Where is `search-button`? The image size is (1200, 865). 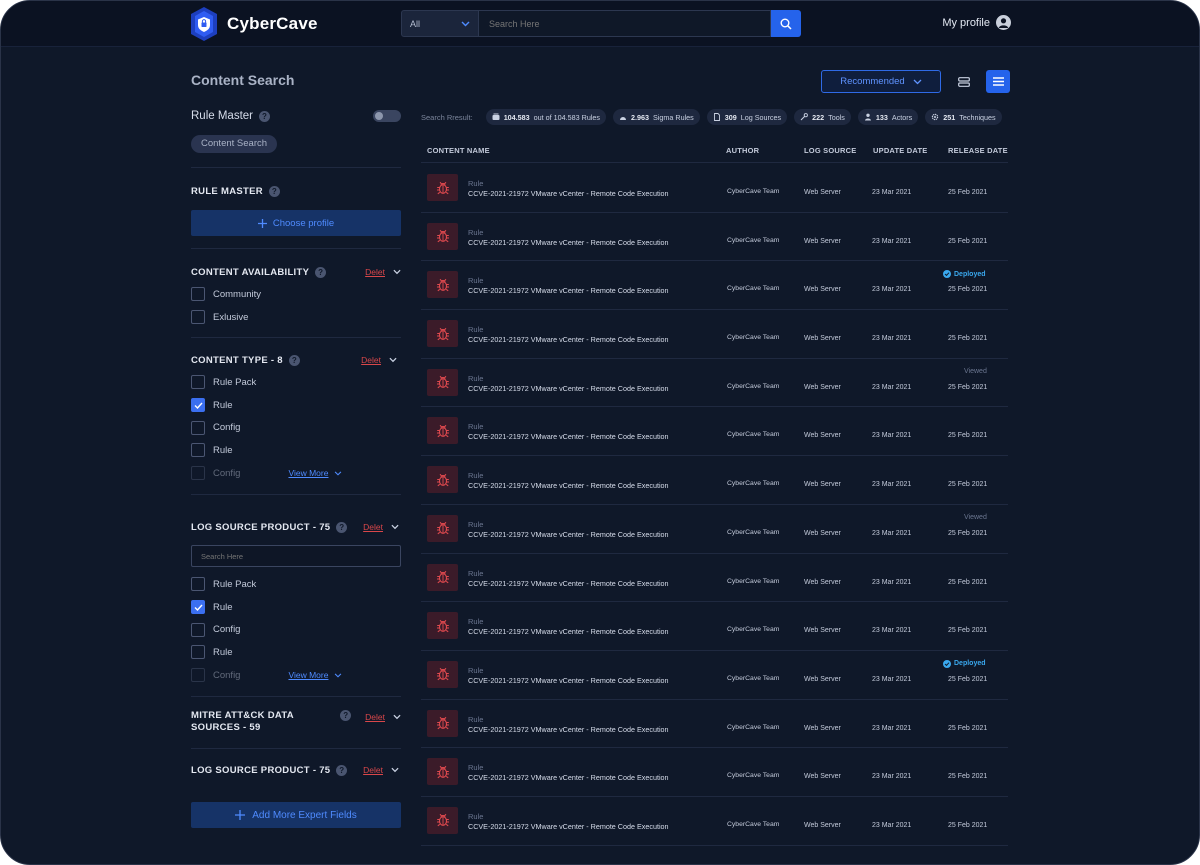
search-button is located at coordinates (786, 23).